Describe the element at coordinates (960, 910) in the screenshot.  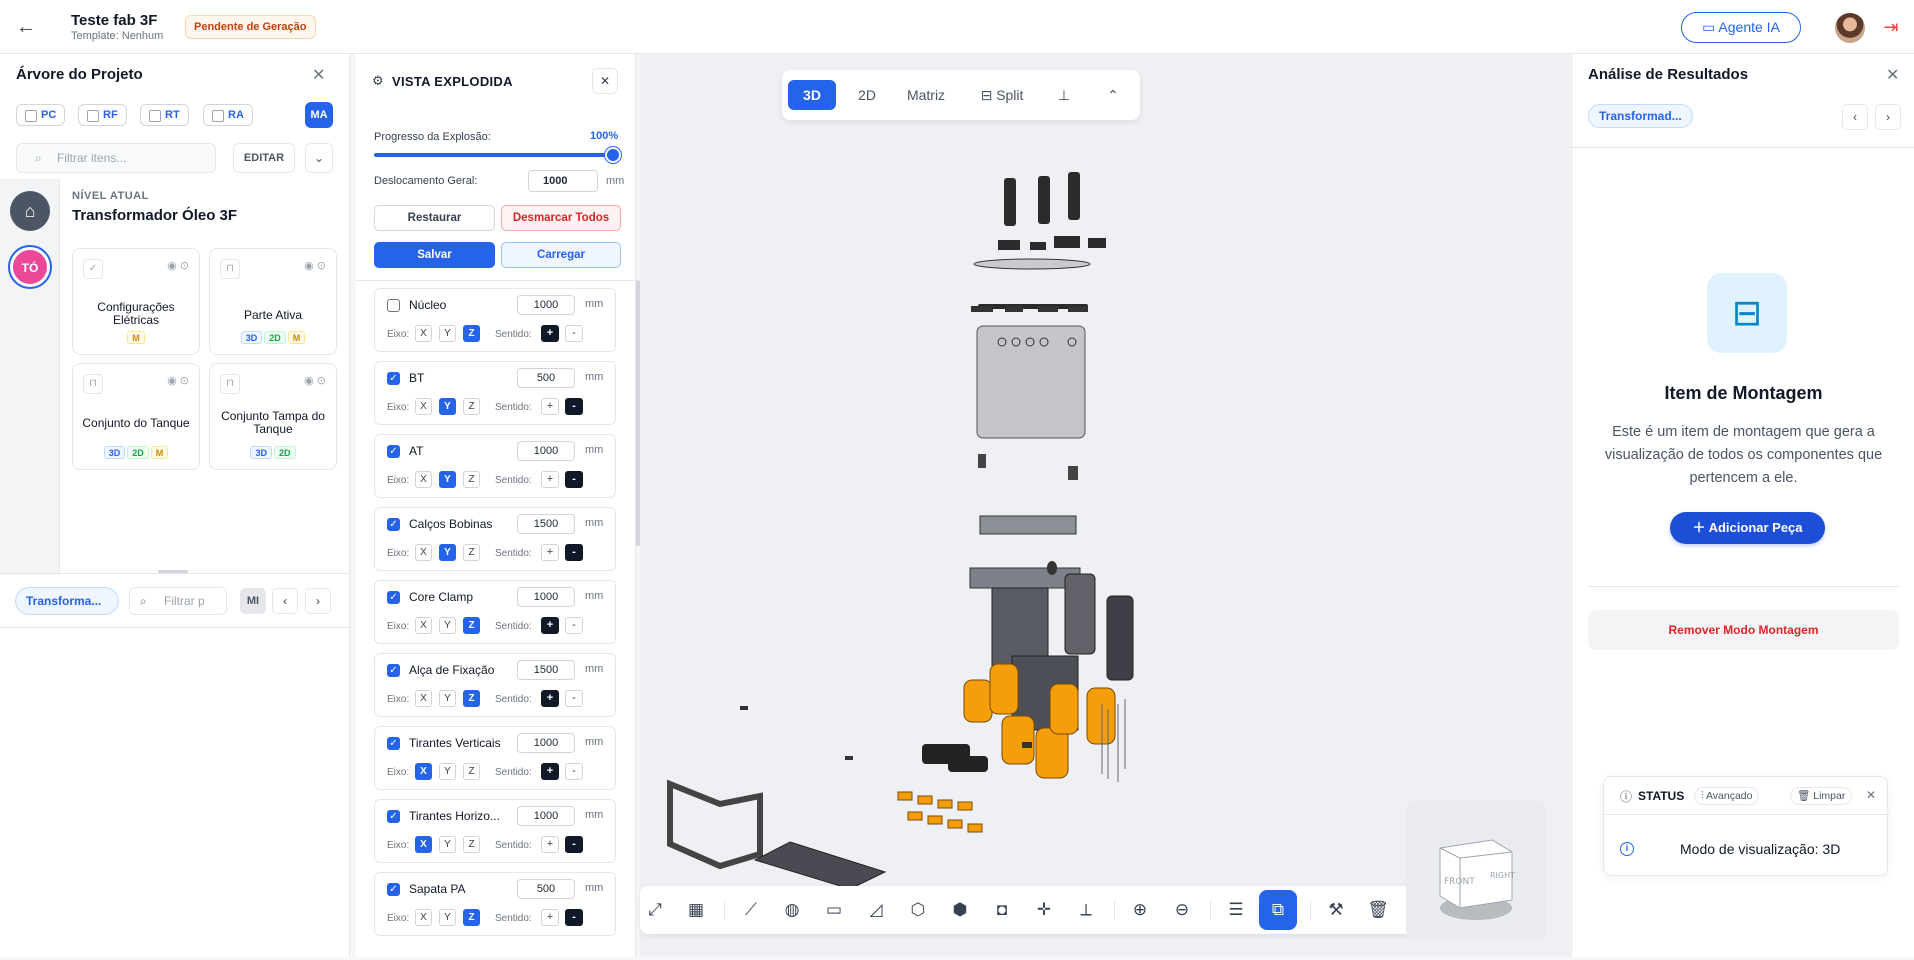
I see `cube-icon: ⬢` at that location.